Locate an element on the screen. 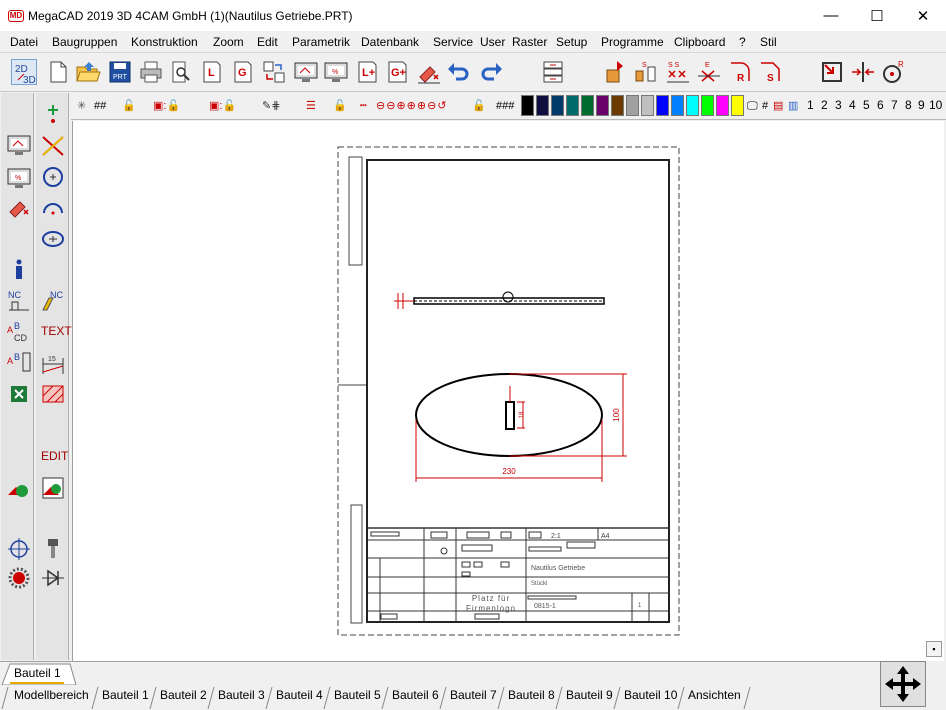 This screenshot has width=946, height=710. tab-bauteil-2: Bauteil 2 is located at coordinates (183, 695).